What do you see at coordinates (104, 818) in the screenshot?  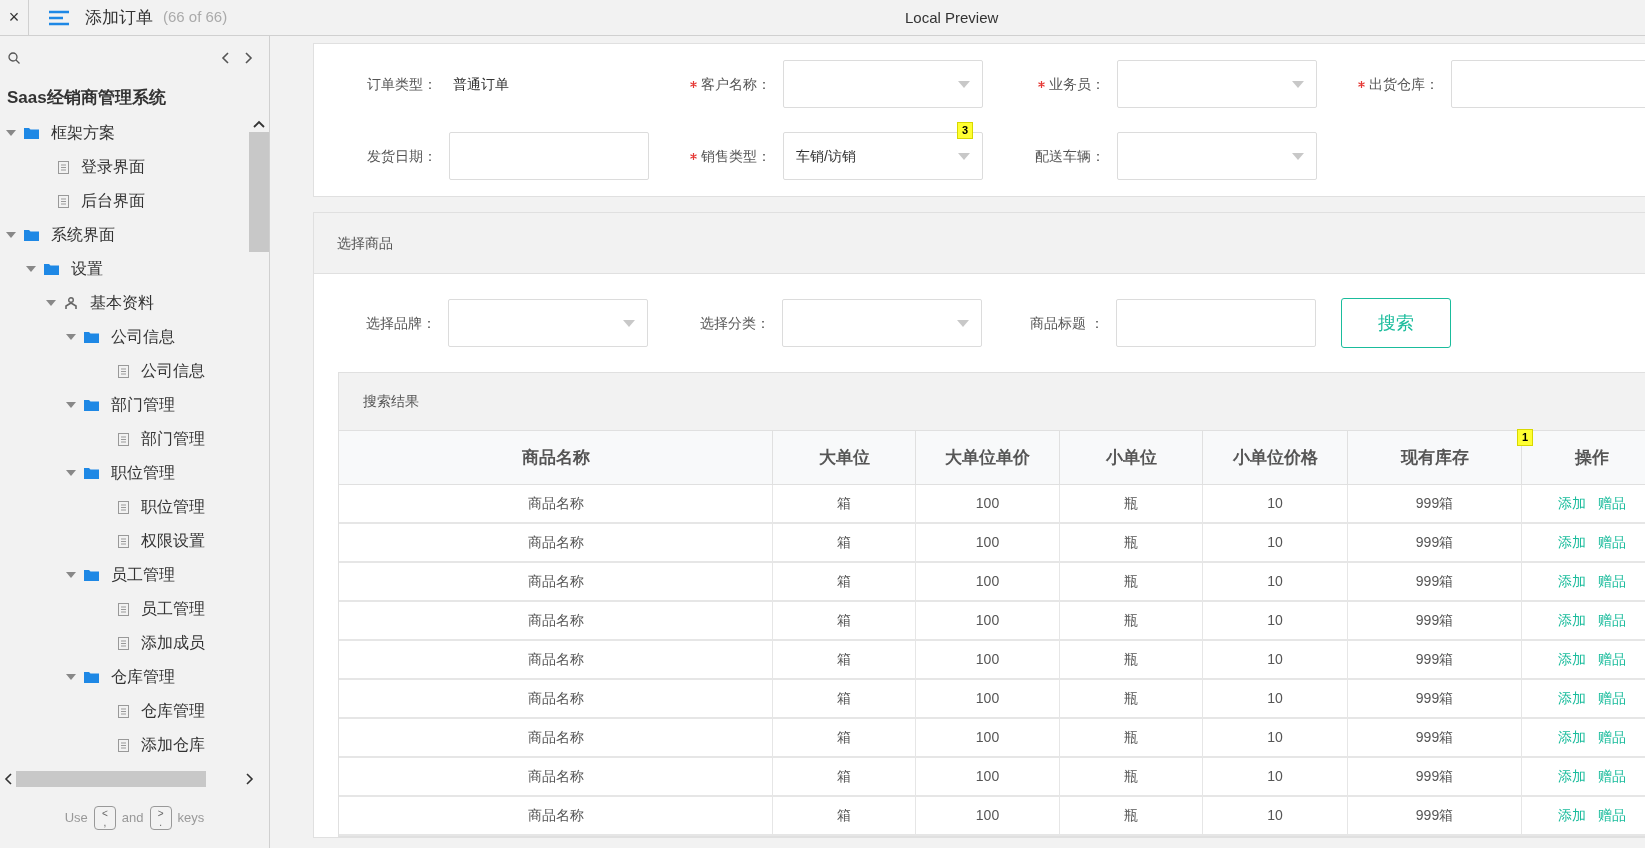 I see `key-cap: < ,` at bounding box center [104, 818].